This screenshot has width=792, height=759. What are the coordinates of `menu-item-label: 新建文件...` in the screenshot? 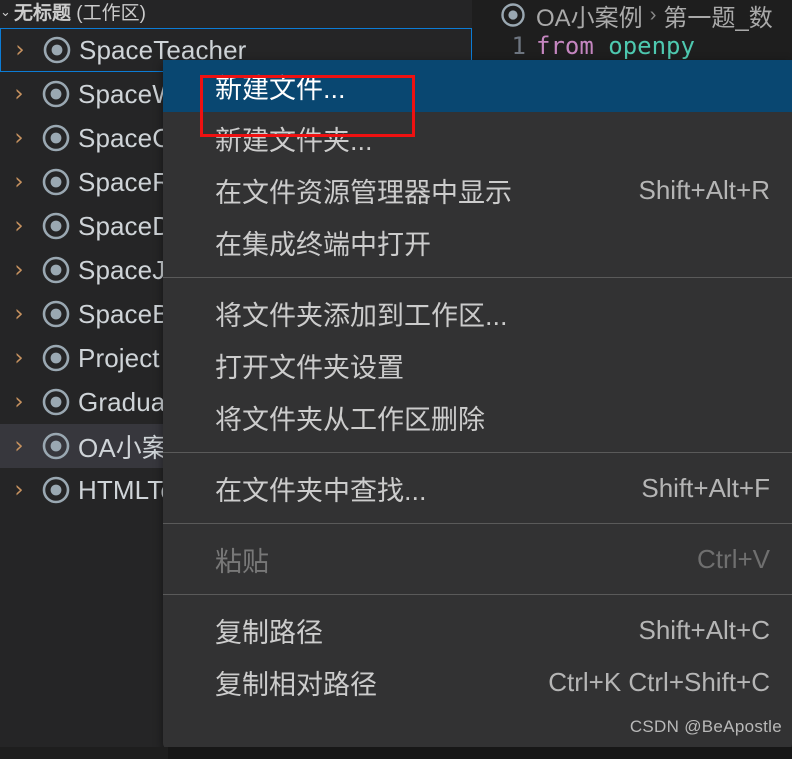 It's located at (280, 88).